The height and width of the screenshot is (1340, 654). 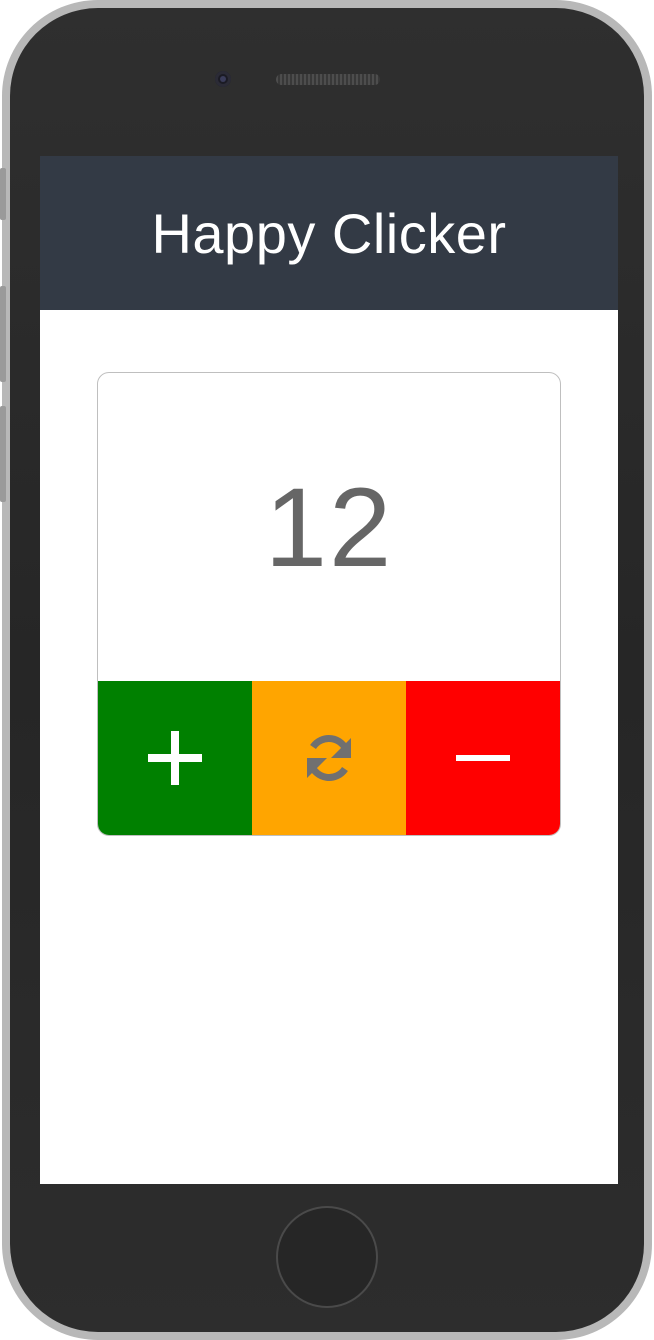 I want to click on plus-icon, so click(x=175, y=758).